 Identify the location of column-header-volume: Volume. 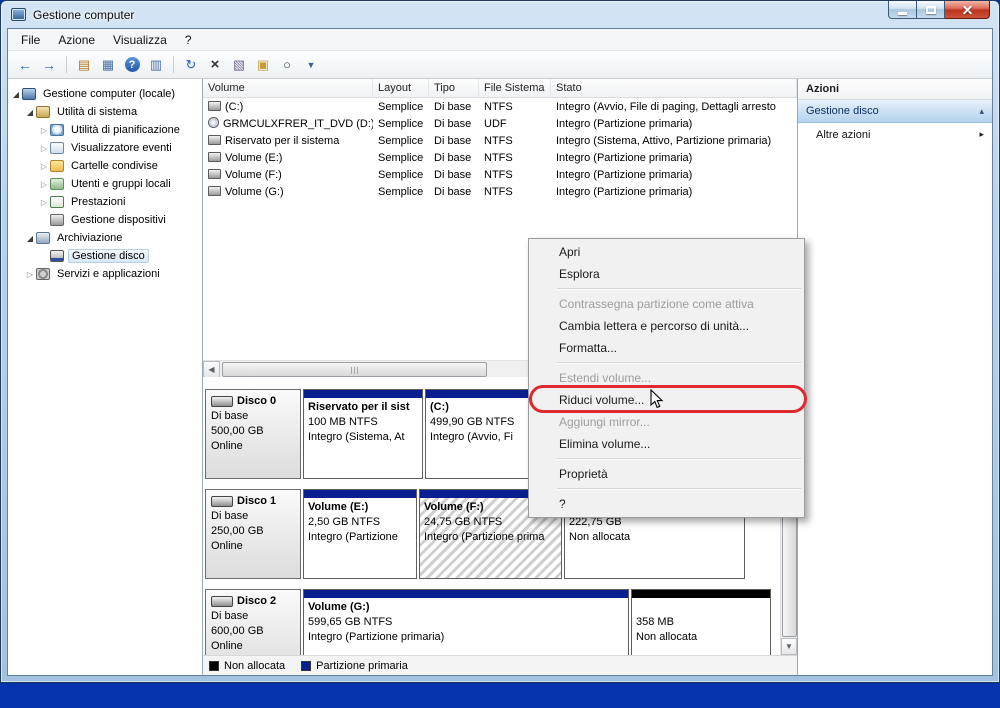
(288, 88).